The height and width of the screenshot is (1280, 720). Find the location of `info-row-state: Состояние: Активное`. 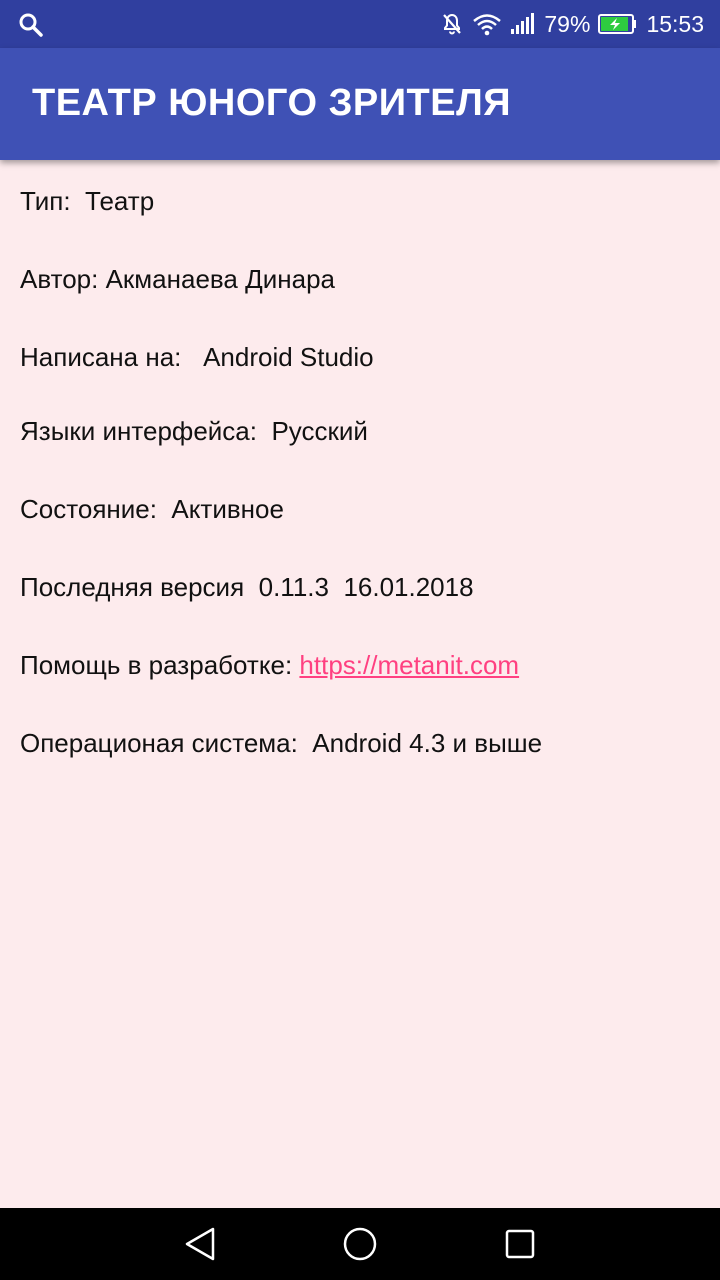

info-row-state: Состояние: Активное is located at coordinates (152, 509).